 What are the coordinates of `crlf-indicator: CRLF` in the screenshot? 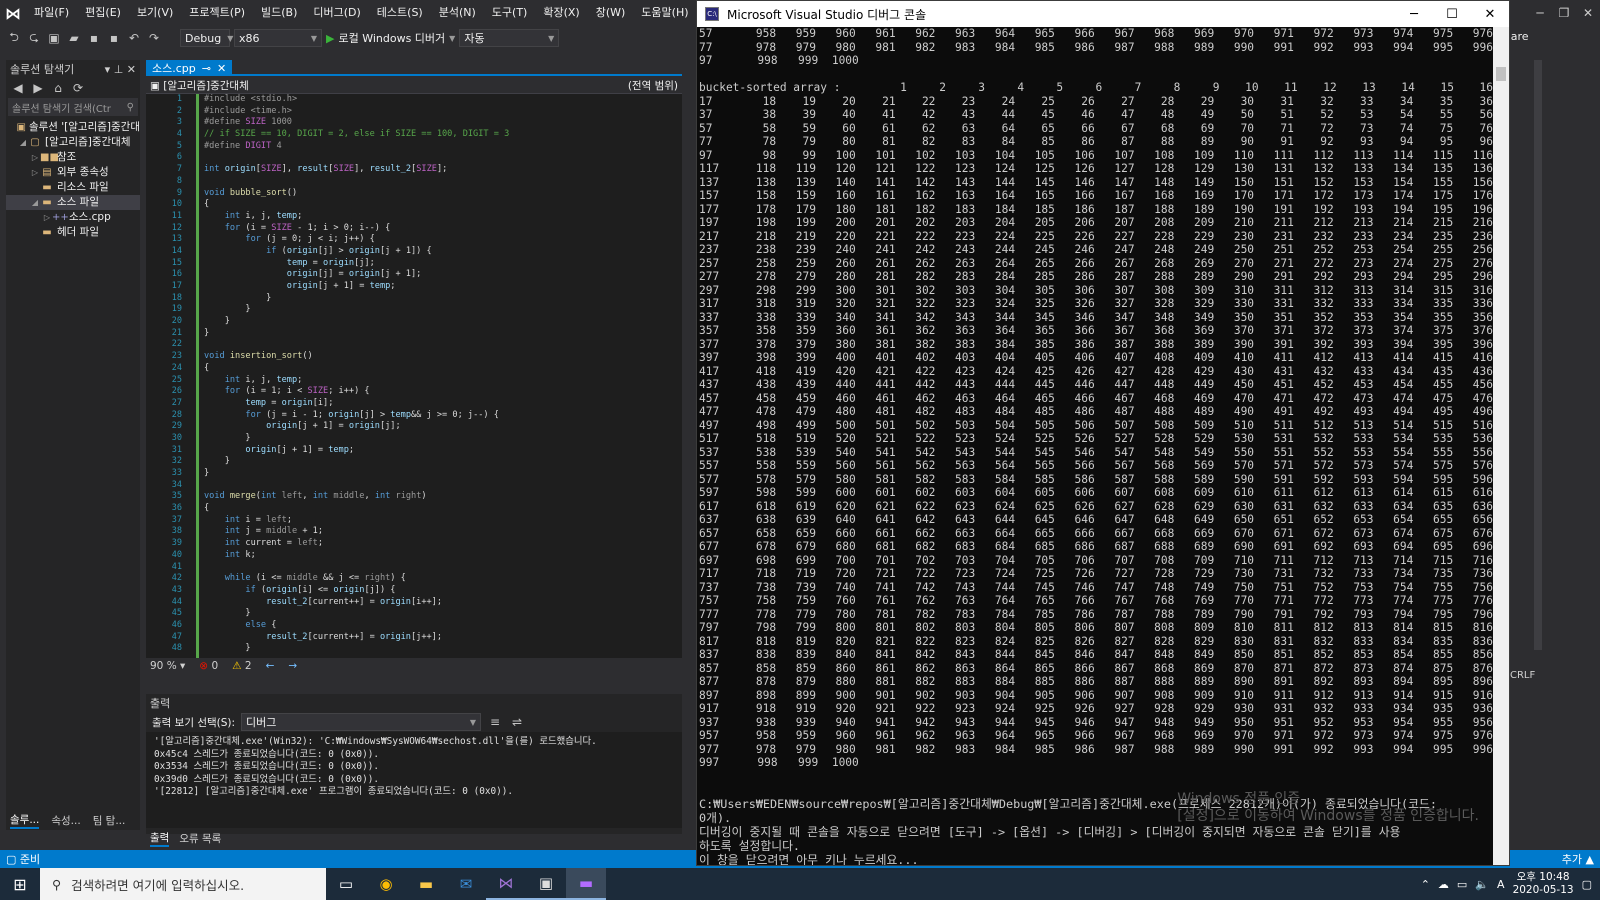 It's located at (1522, 675).